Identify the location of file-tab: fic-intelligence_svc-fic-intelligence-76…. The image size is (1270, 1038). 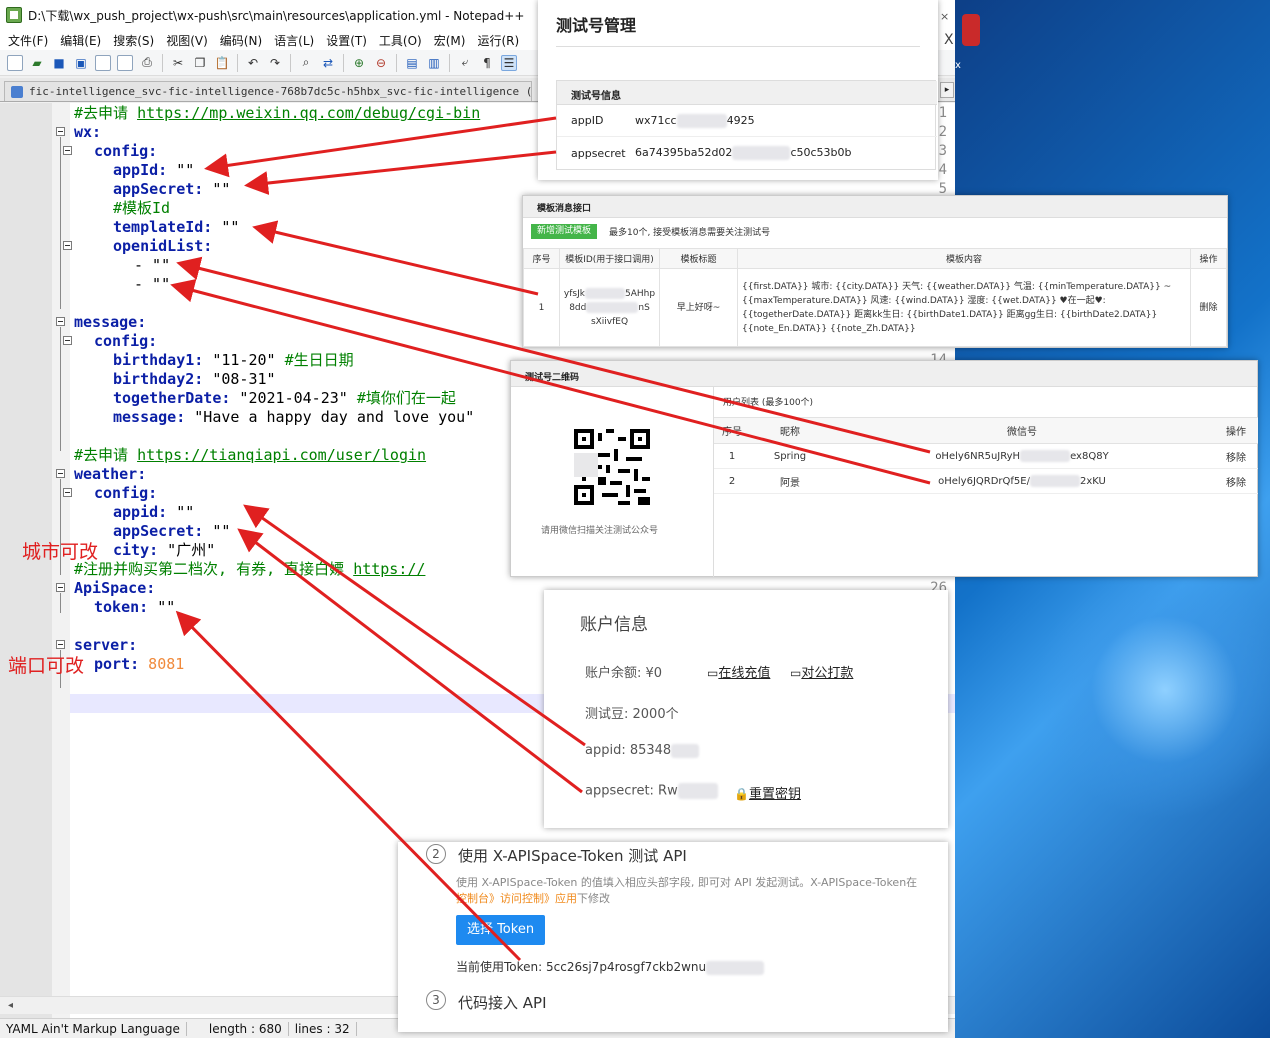
(268, 91).